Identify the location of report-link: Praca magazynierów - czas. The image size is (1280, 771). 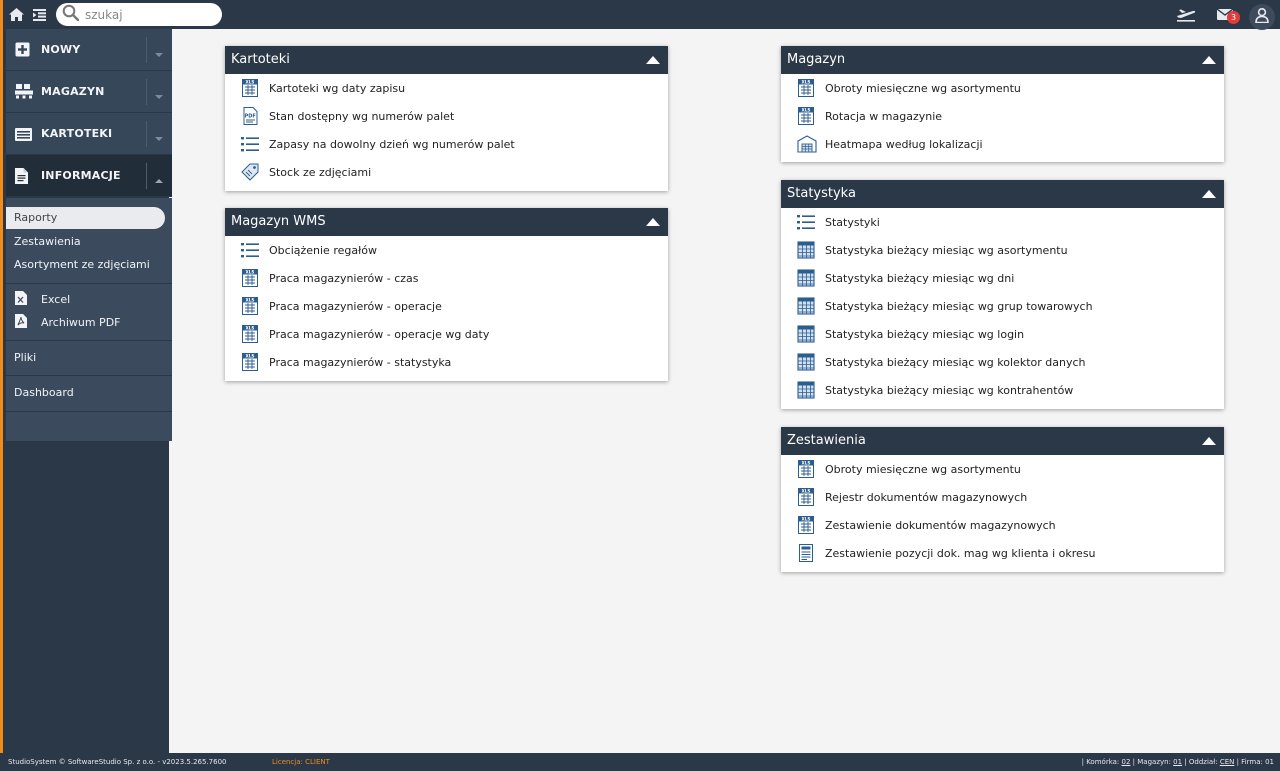
(330, 278).